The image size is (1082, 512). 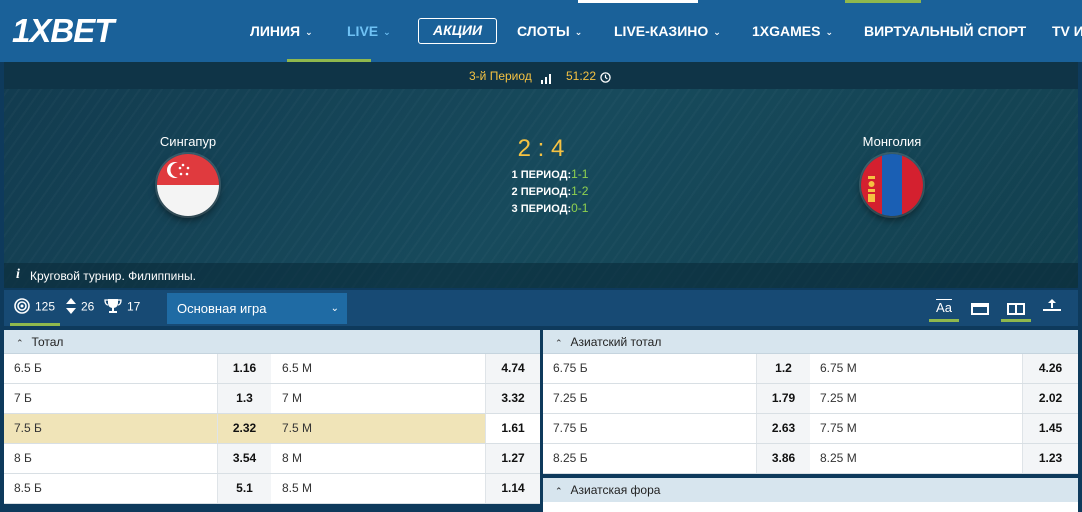 What do you see at coordinates (272, 459) in the screenshot?
I see `table-row: 8 Б 3.54 8 М 1.27` at bounding box center [272, 459].